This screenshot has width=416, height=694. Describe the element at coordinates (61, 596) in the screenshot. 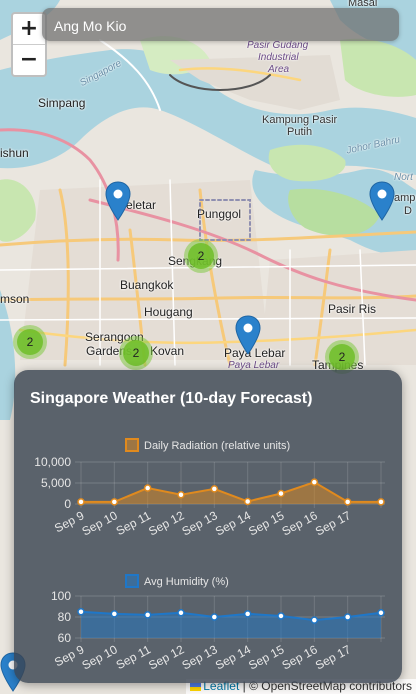

I see `y-tick-label: 100` at that location.